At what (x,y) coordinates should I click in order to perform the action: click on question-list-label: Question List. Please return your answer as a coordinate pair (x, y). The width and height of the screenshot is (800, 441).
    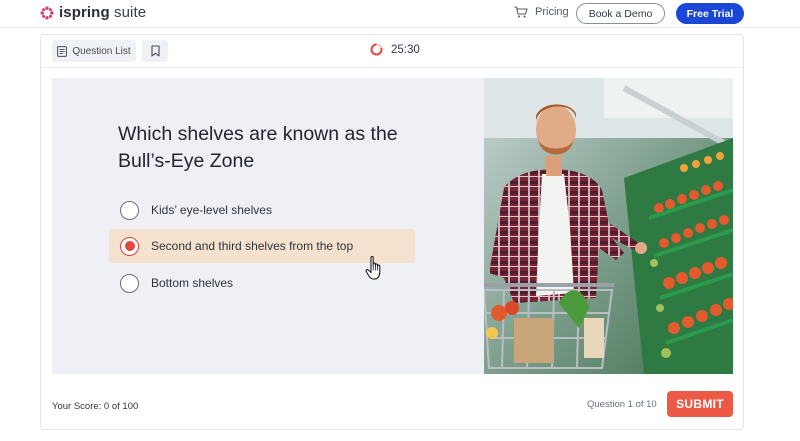
    Looking at the image, I should click on (101, 51).